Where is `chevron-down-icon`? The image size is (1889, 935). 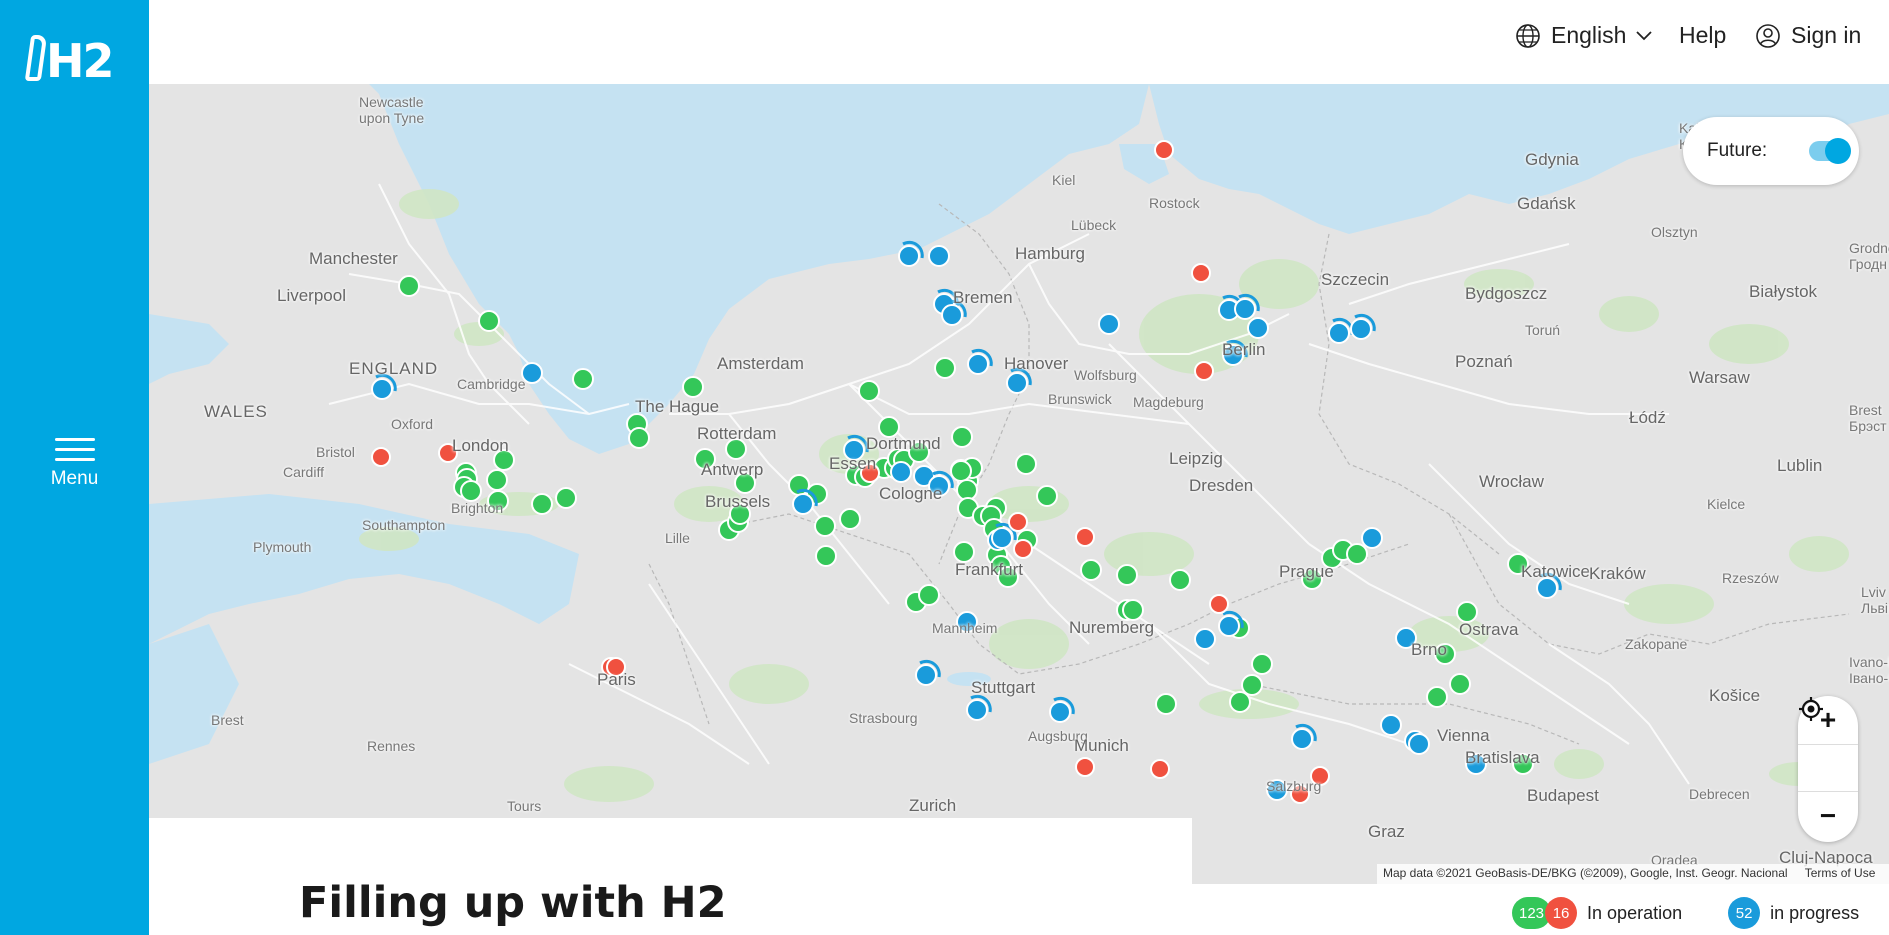 chevron-down-icon is located at coordinates (1644, 35).